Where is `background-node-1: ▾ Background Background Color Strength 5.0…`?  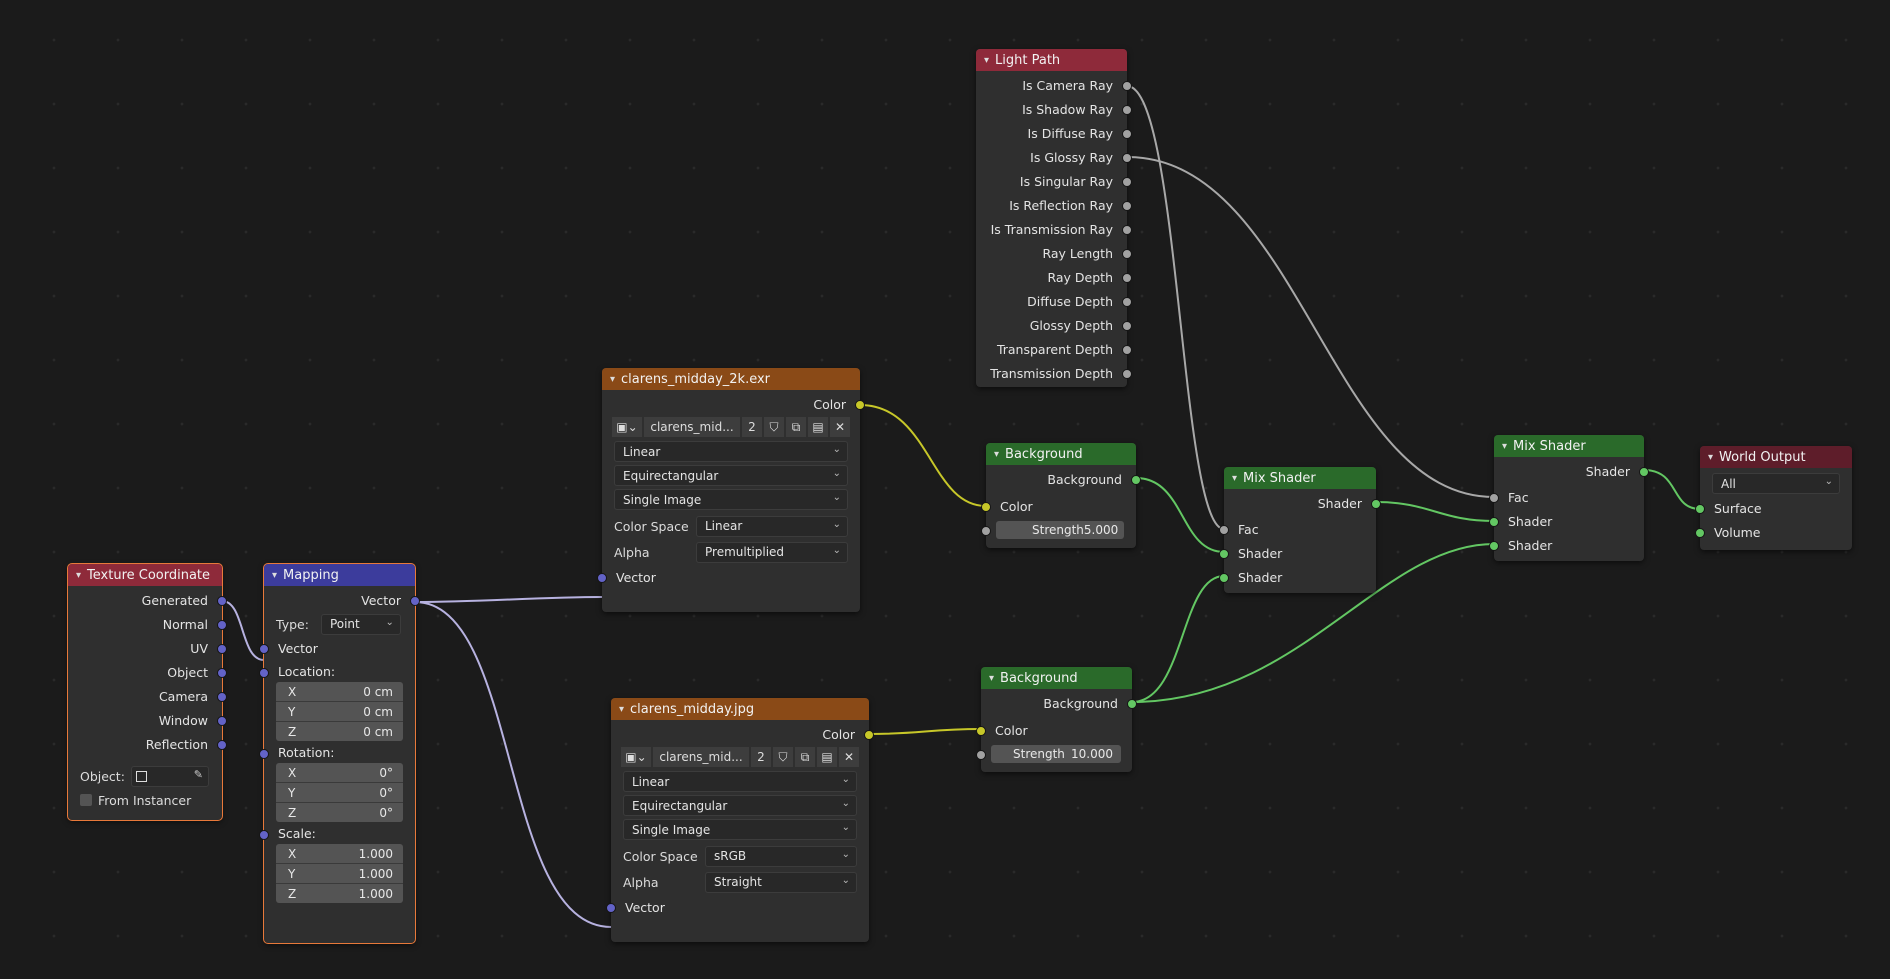 background-node-1: ▾ Background Background Color Strength 5.0… is located at coordinates (1061, 495).